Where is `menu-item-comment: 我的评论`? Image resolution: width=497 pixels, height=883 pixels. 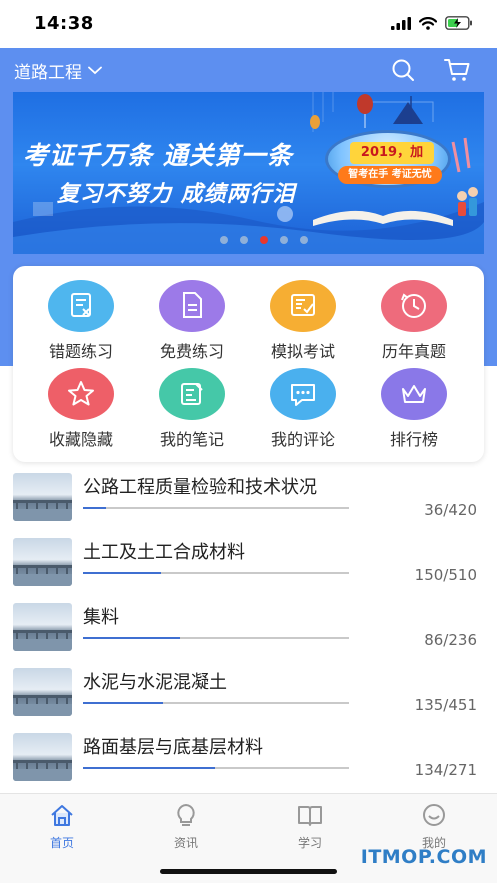
menu-item-comment: 我的评论 is located at coordinates (303, 409).